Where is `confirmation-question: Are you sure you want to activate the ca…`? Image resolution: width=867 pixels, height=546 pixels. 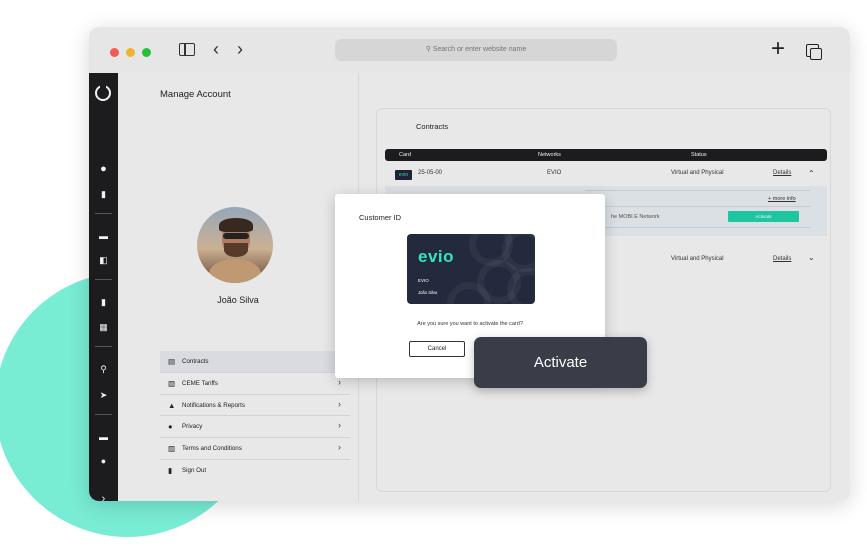 confirmation-question: Are you sure you want to activate the ca… is located at coordinates (470, 324).